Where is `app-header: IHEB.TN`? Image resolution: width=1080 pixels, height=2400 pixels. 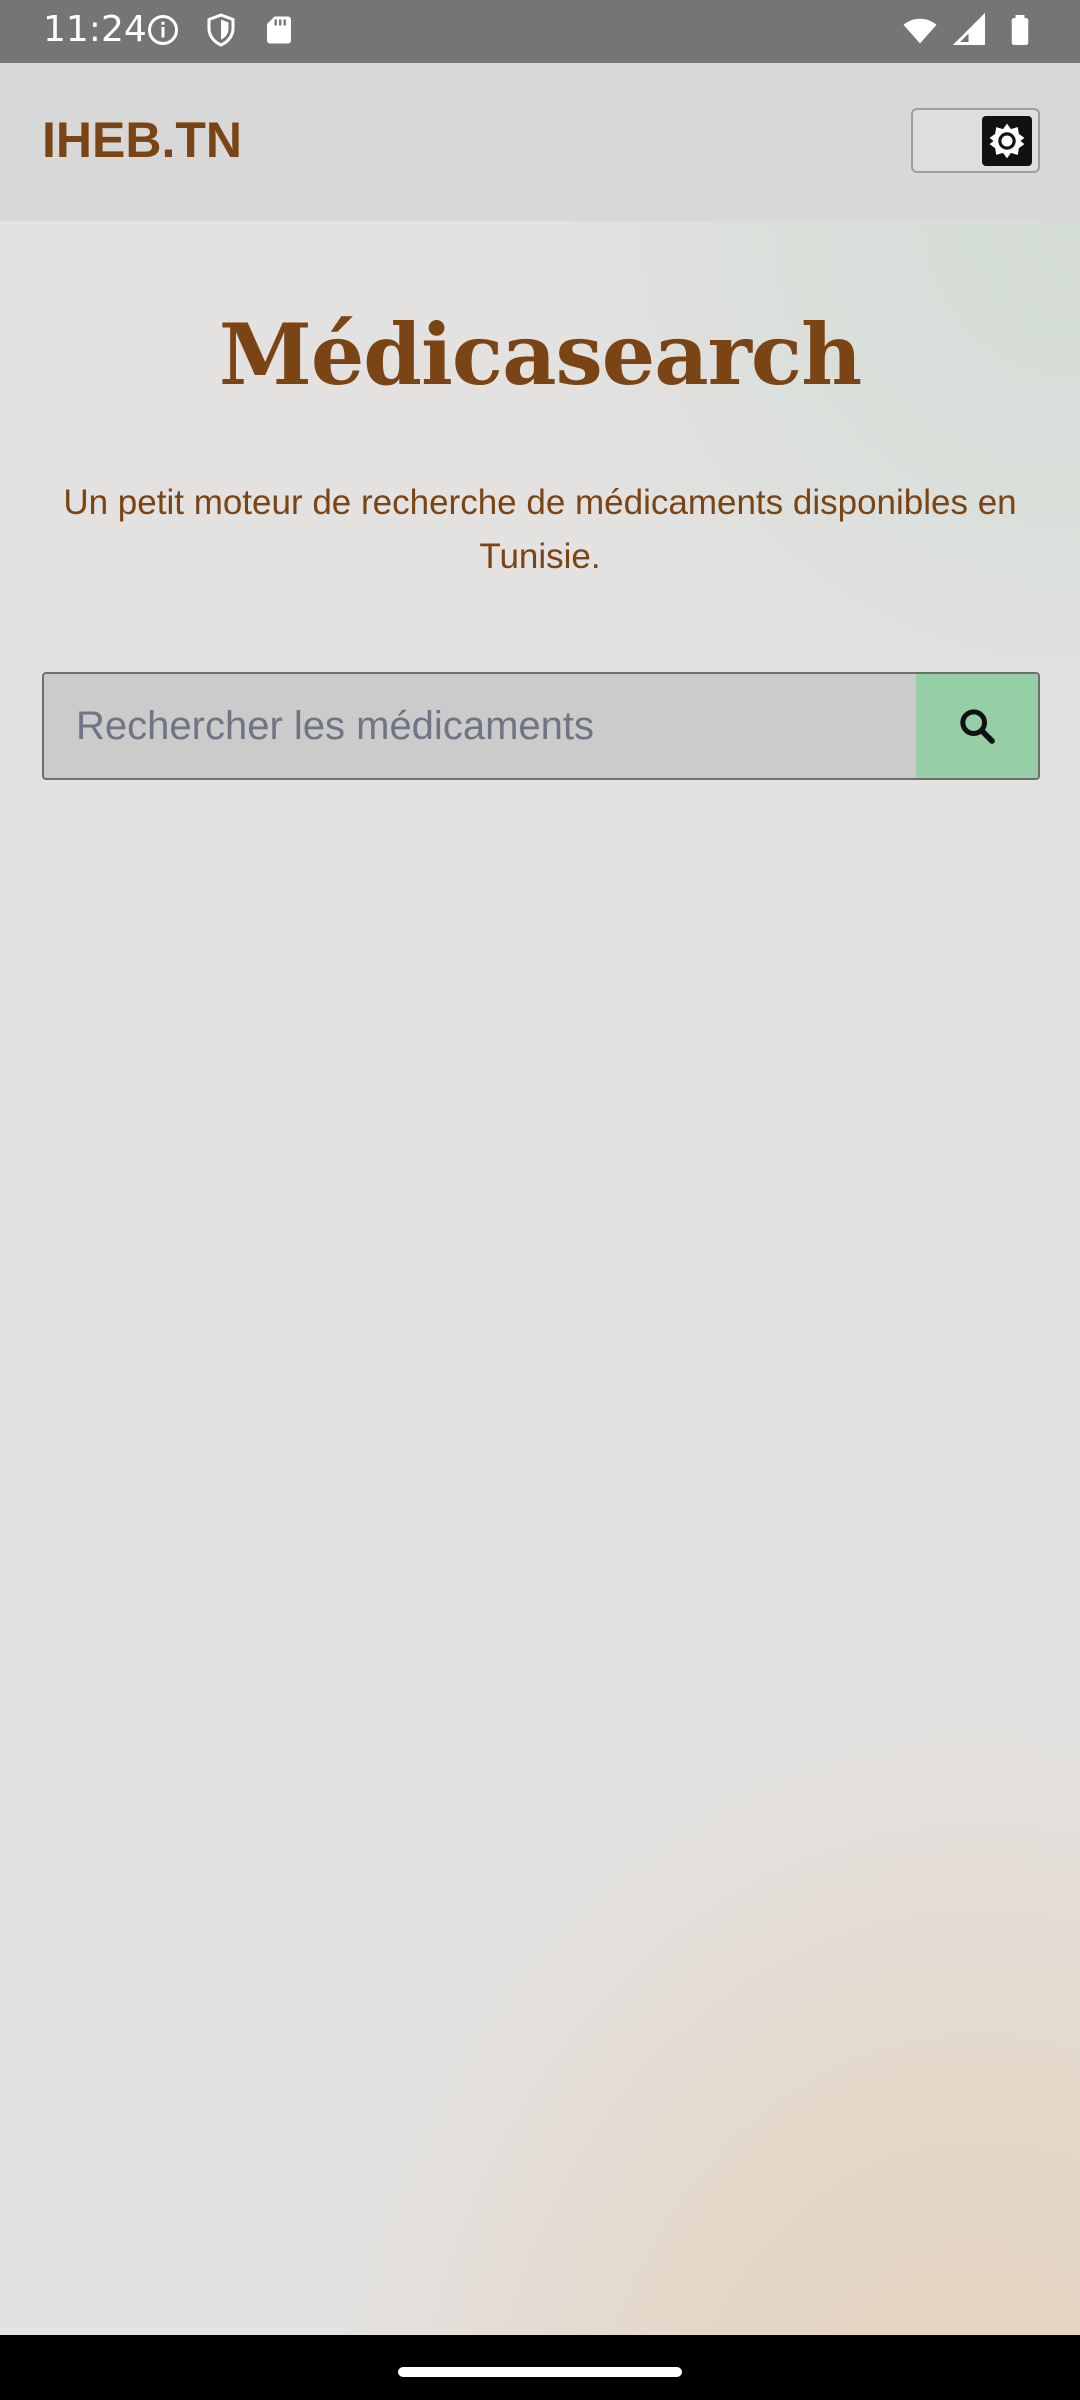 app-header: IHEB.TN is located at coordinates (540, 142).